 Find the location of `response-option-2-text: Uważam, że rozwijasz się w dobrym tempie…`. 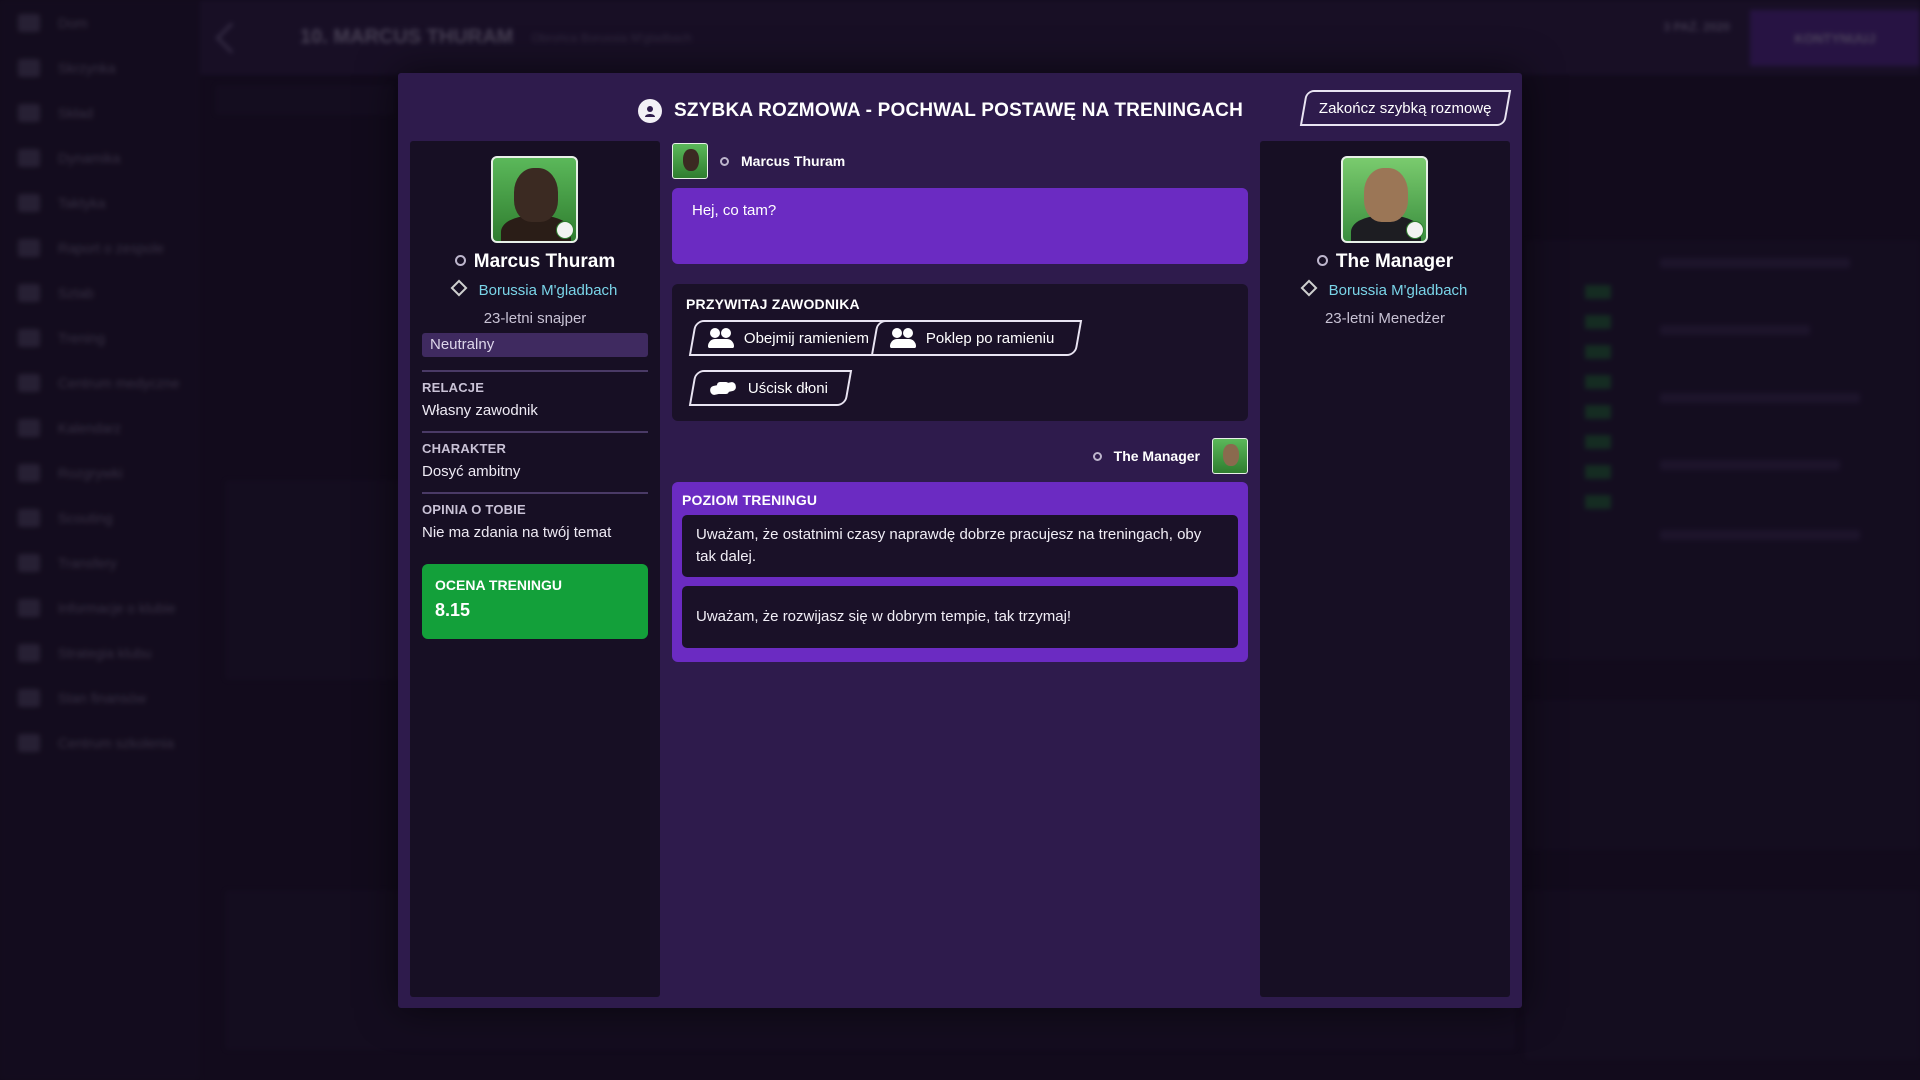

response-option-2-text: Uważam, że rozwijasz się w dobrym tempie… is located at coordinates (884, 616).